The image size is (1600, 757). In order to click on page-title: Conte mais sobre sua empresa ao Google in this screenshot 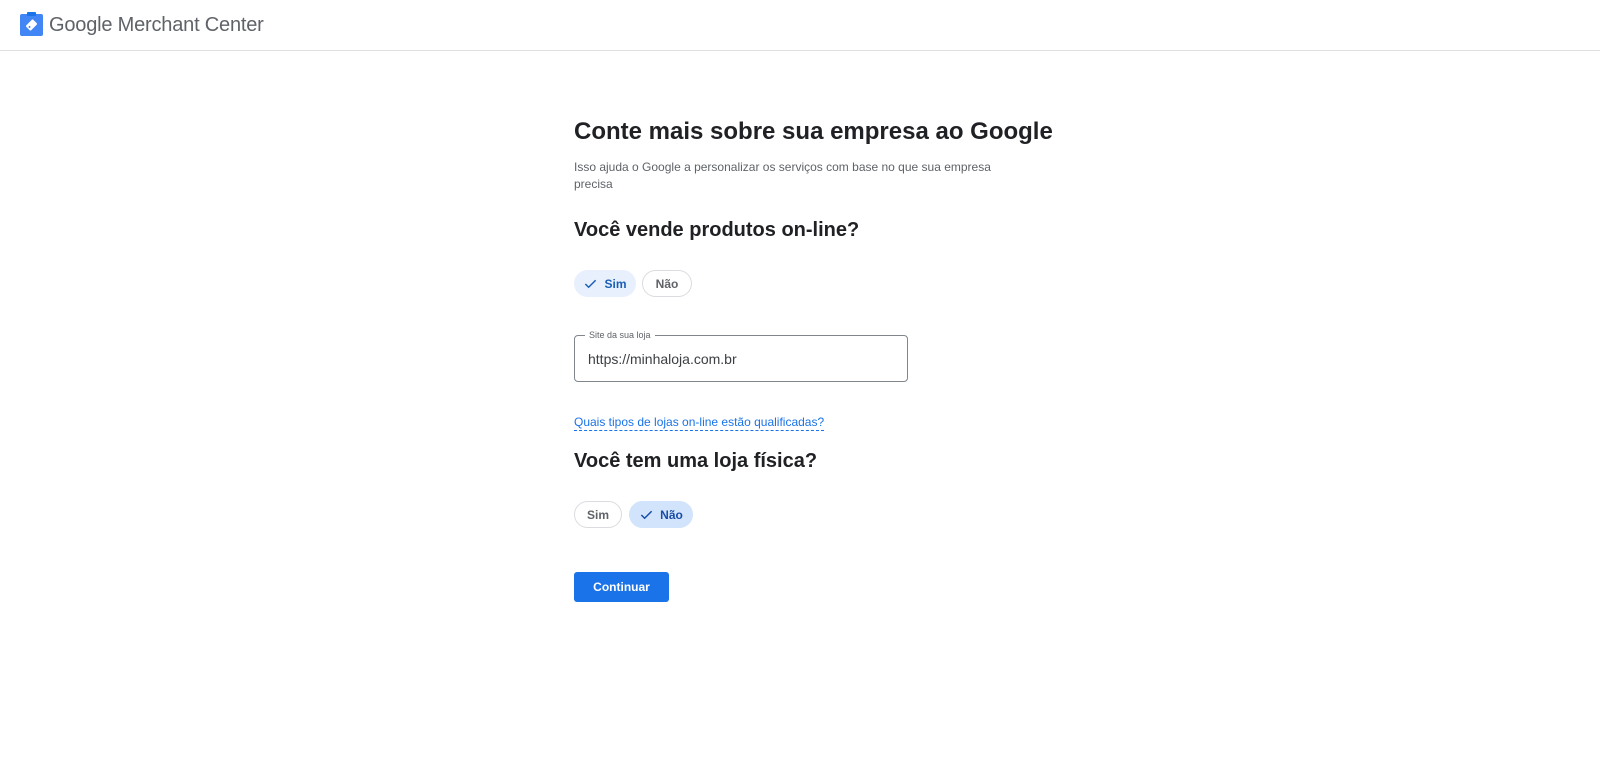, I will do `click(813, 131)`.